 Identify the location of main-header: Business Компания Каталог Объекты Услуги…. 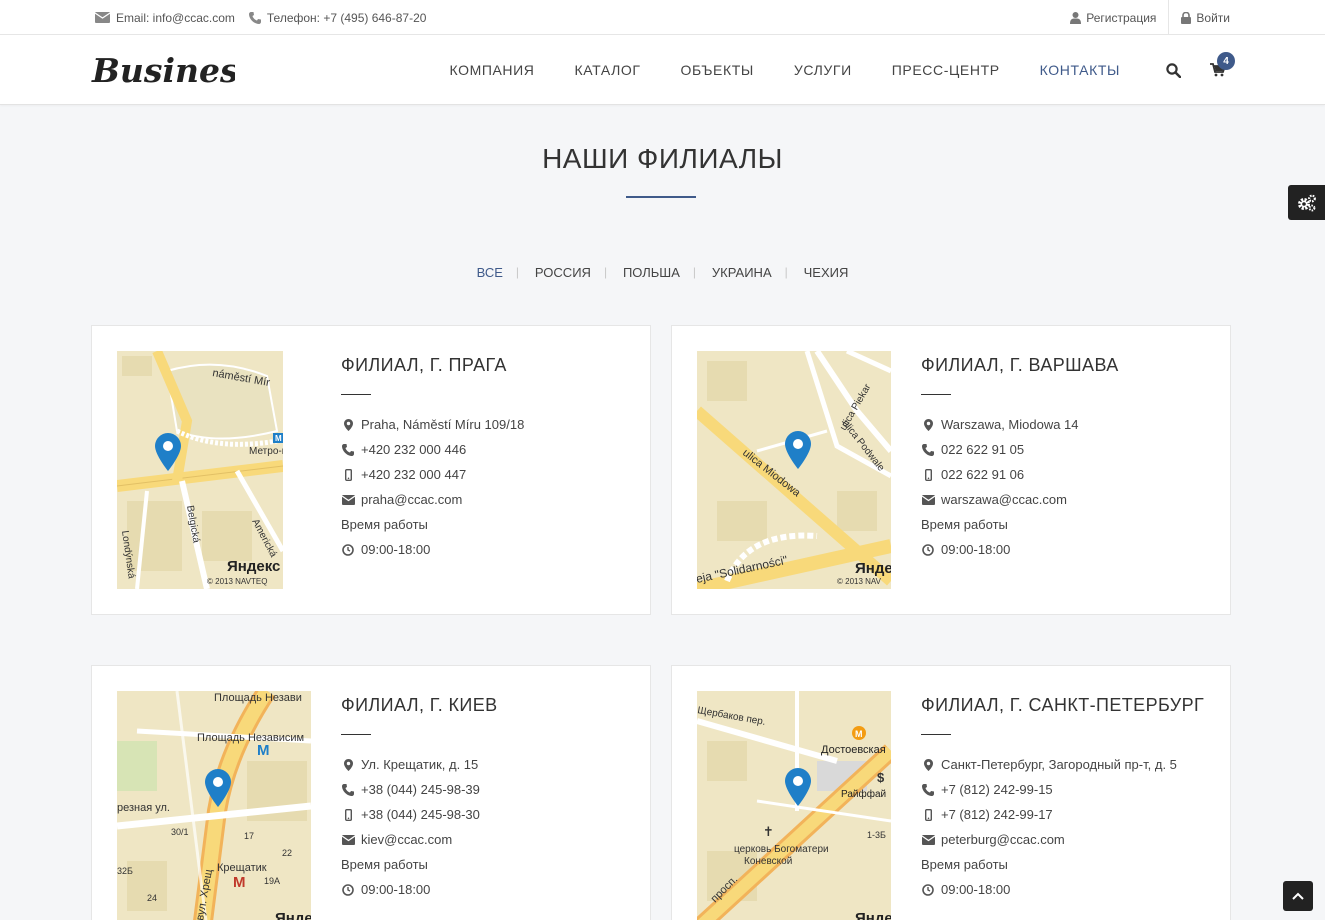
(662, 70).